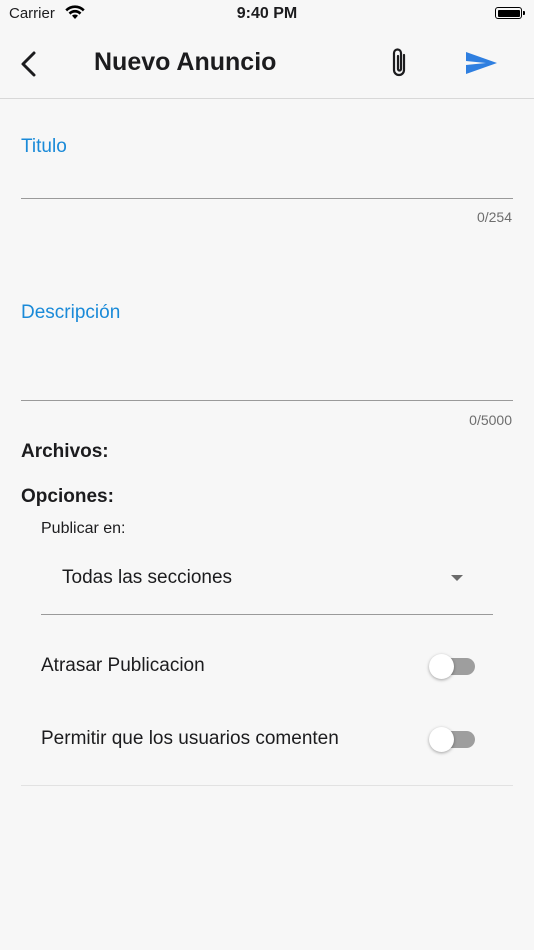 This screenshot has height=950, width=534. What do you see at coordinates (399, 62) in the screenshot?
I see `paperclip-icon` at bounding box center [399, 62].